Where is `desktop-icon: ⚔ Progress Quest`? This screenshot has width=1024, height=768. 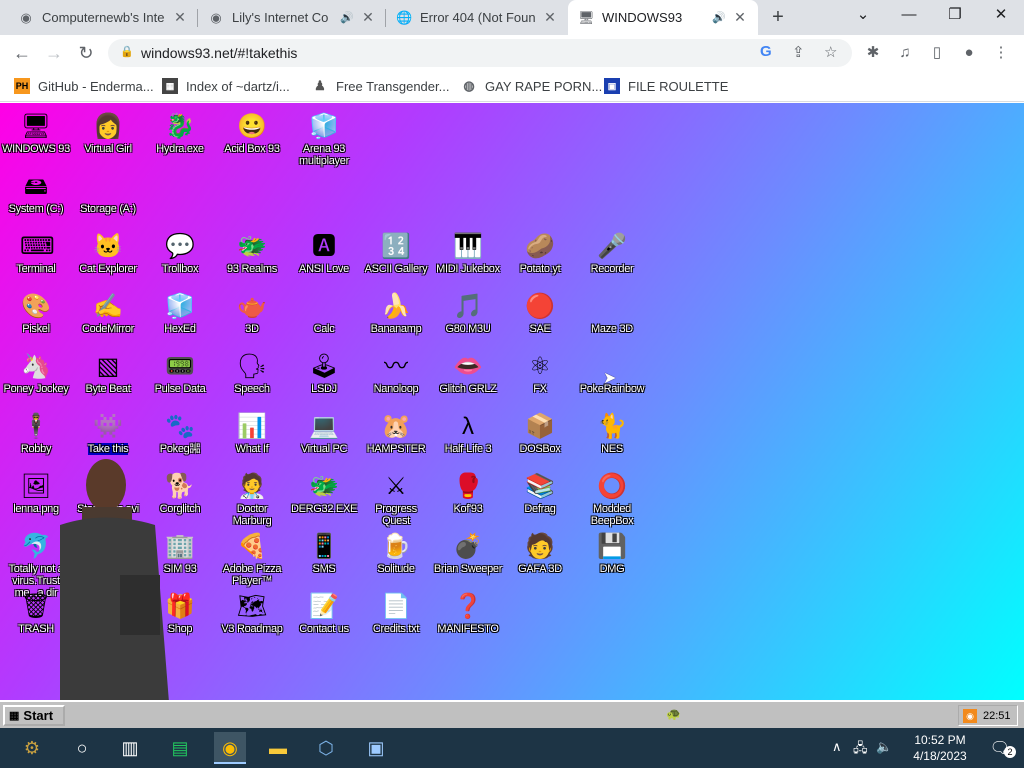 desktop-icon: ⚔ Progress Quest is located at coordinates (396, 496).